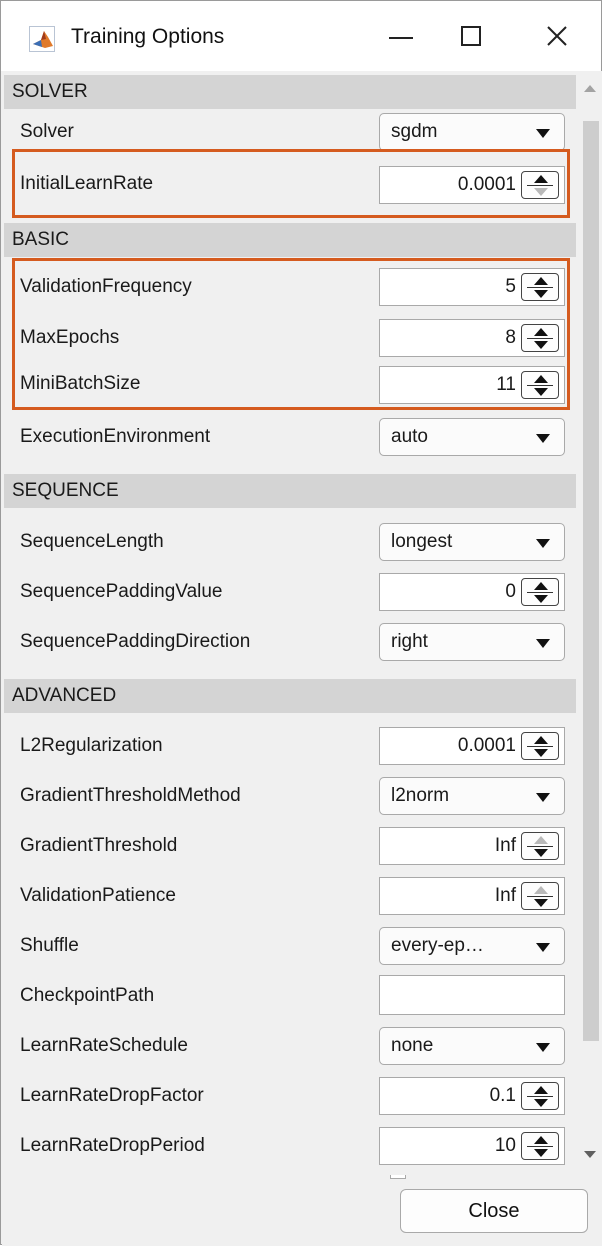  What do you see at coordinates (87, 995) in the screenshot?
I see `checkpoint-path-label: CheckpointPath` at bounding box center [87, 995].